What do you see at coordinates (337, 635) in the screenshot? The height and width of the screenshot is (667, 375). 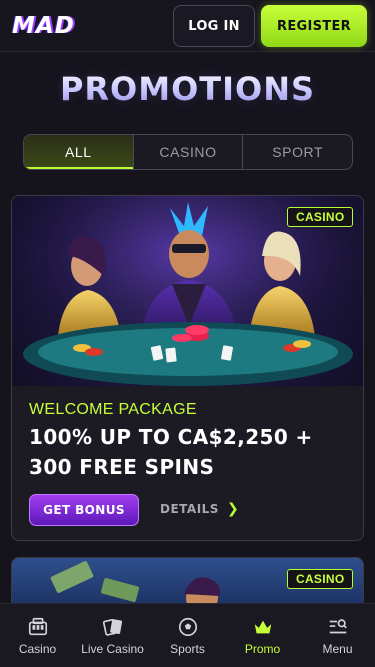 I see `nav-item-menu: Menu` at bounding box center [337, 635].